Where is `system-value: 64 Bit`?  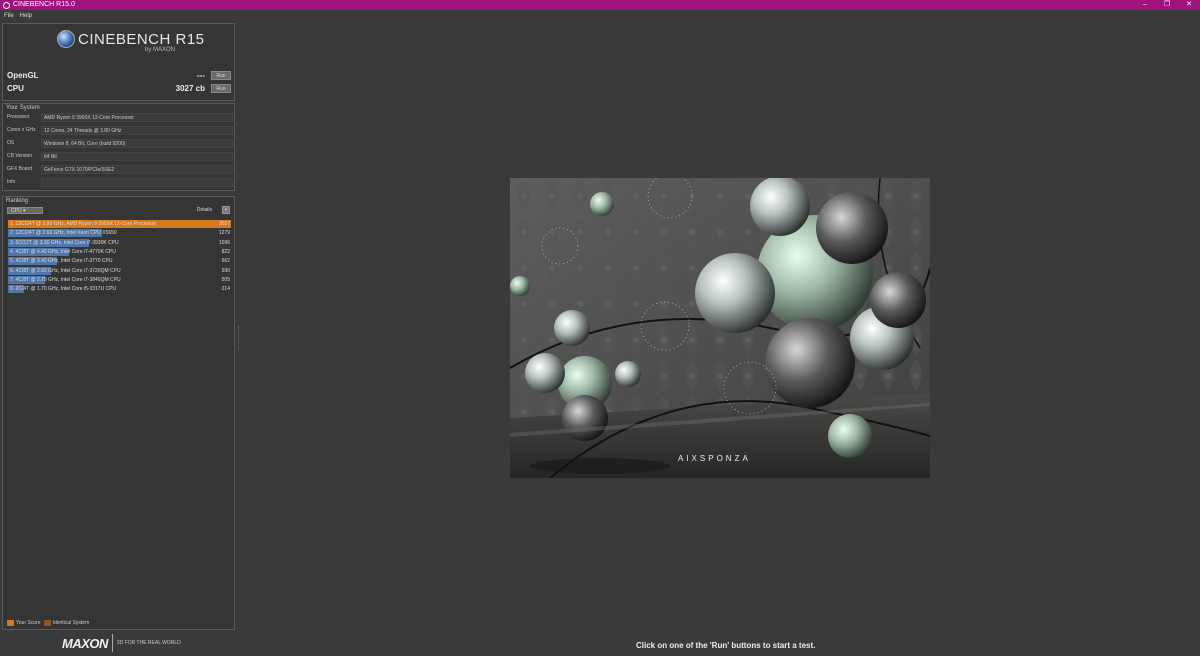 system-value: 64 Bit is located at coordinates (137, 156).